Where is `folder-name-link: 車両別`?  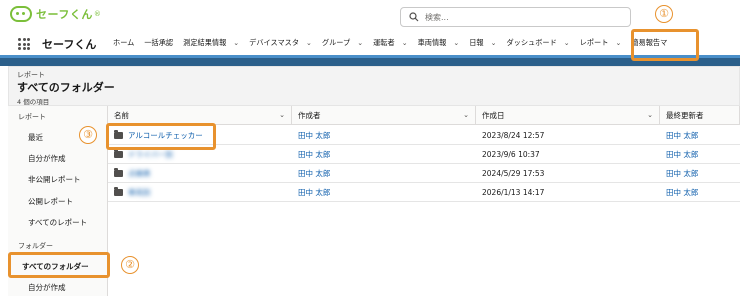 folder-name-link: 車両別 is located at coordinates (139, 192).